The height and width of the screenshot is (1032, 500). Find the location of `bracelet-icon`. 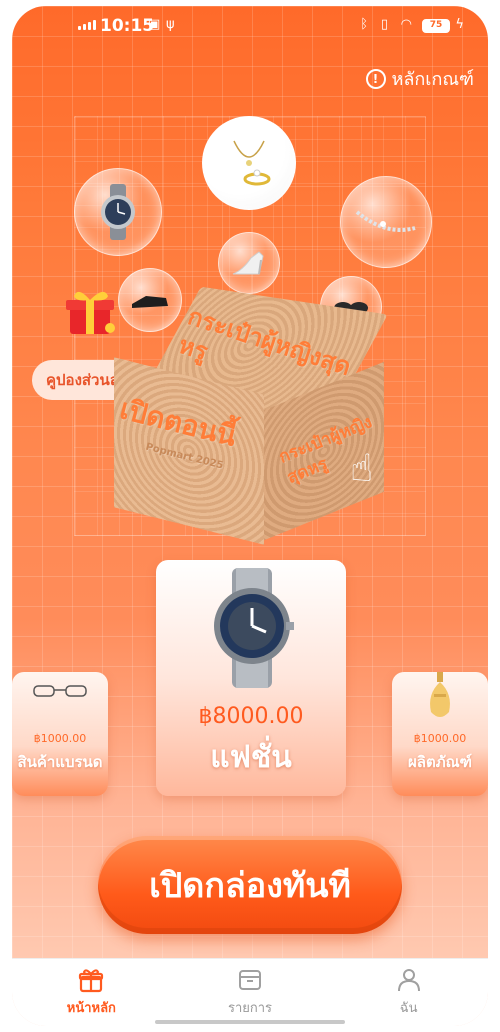

bracelet-icon is located at coordinates (385, 221).